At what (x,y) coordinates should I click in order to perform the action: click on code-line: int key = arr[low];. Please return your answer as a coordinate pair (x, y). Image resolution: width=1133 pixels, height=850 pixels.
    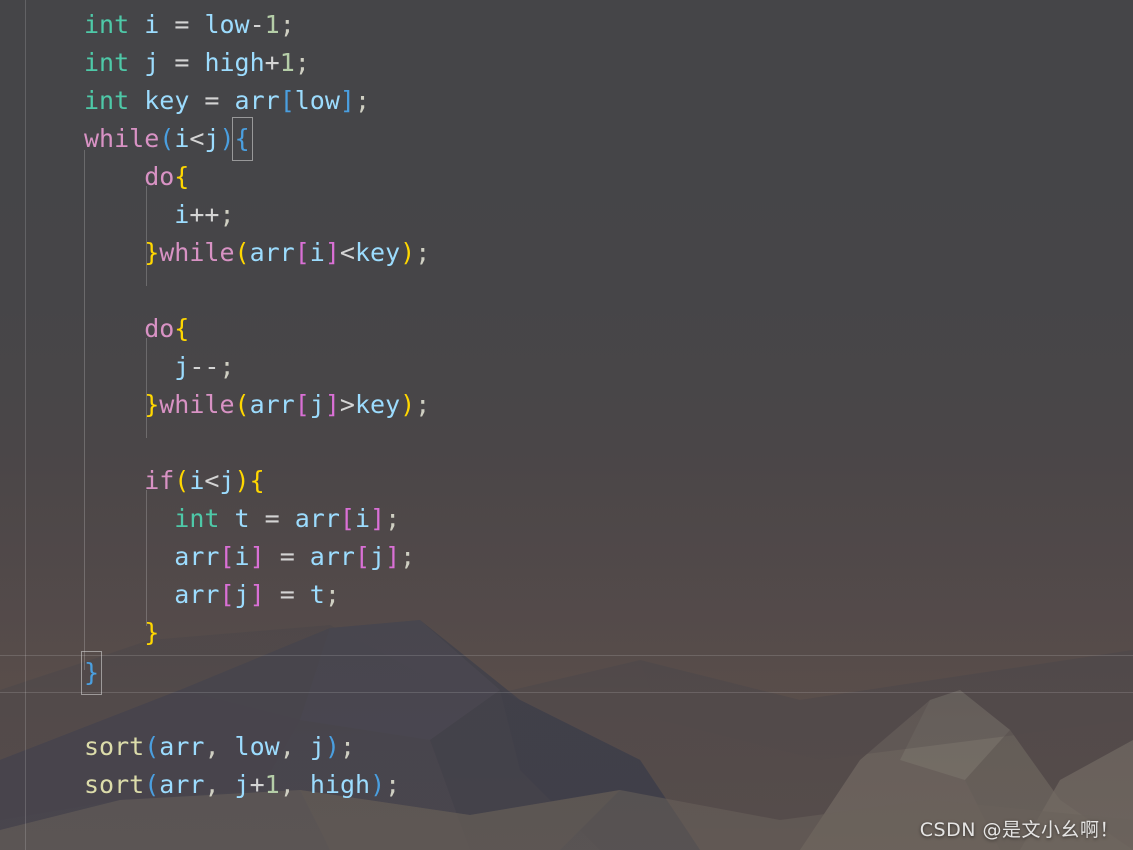
    Looking at the image, I should click on (566, 101).